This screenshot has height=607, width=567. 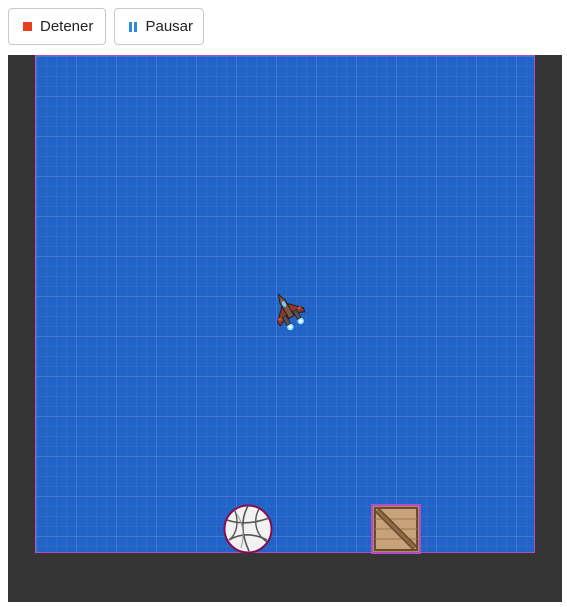 I want to click on stop-icon, so click(x=27, y=26).